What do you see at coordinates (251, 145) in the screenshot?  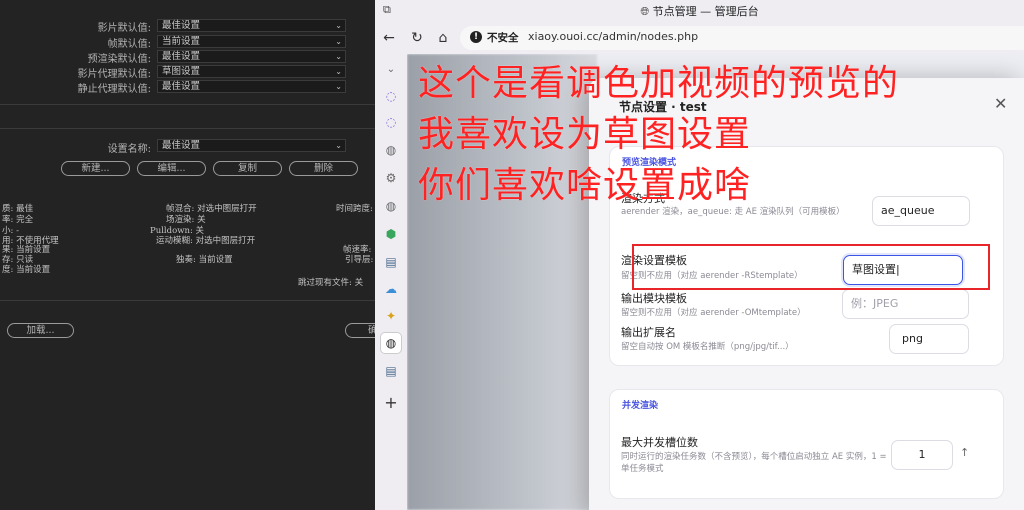 I see `settings-name-select: 最佳设置 ⌄` at bounding box center [251, 145].